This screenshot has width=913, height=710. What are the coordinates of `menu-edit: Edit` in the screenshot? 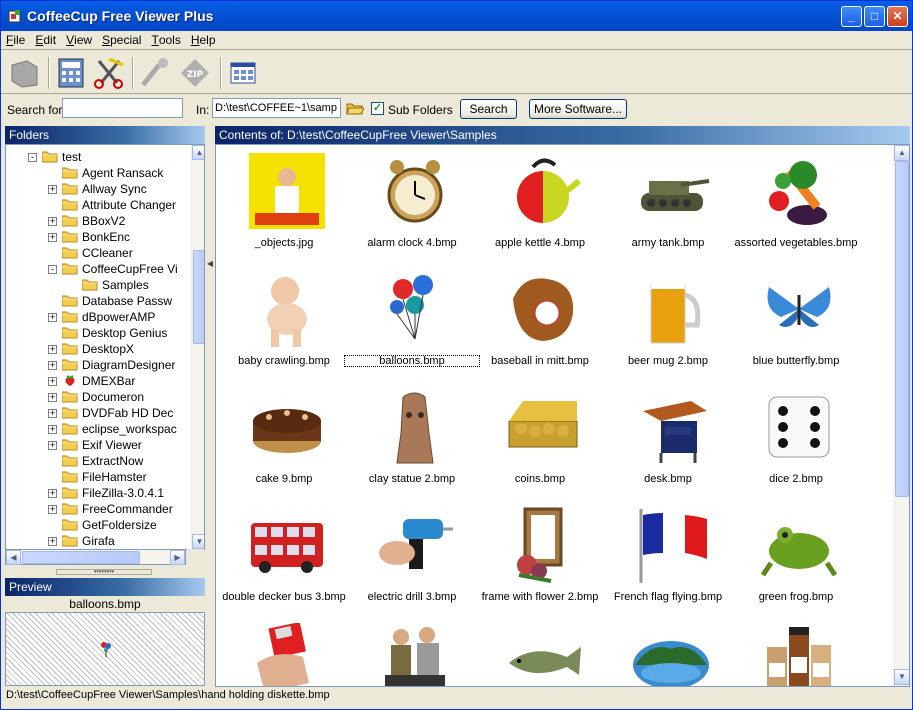 It's located at (45, 39).